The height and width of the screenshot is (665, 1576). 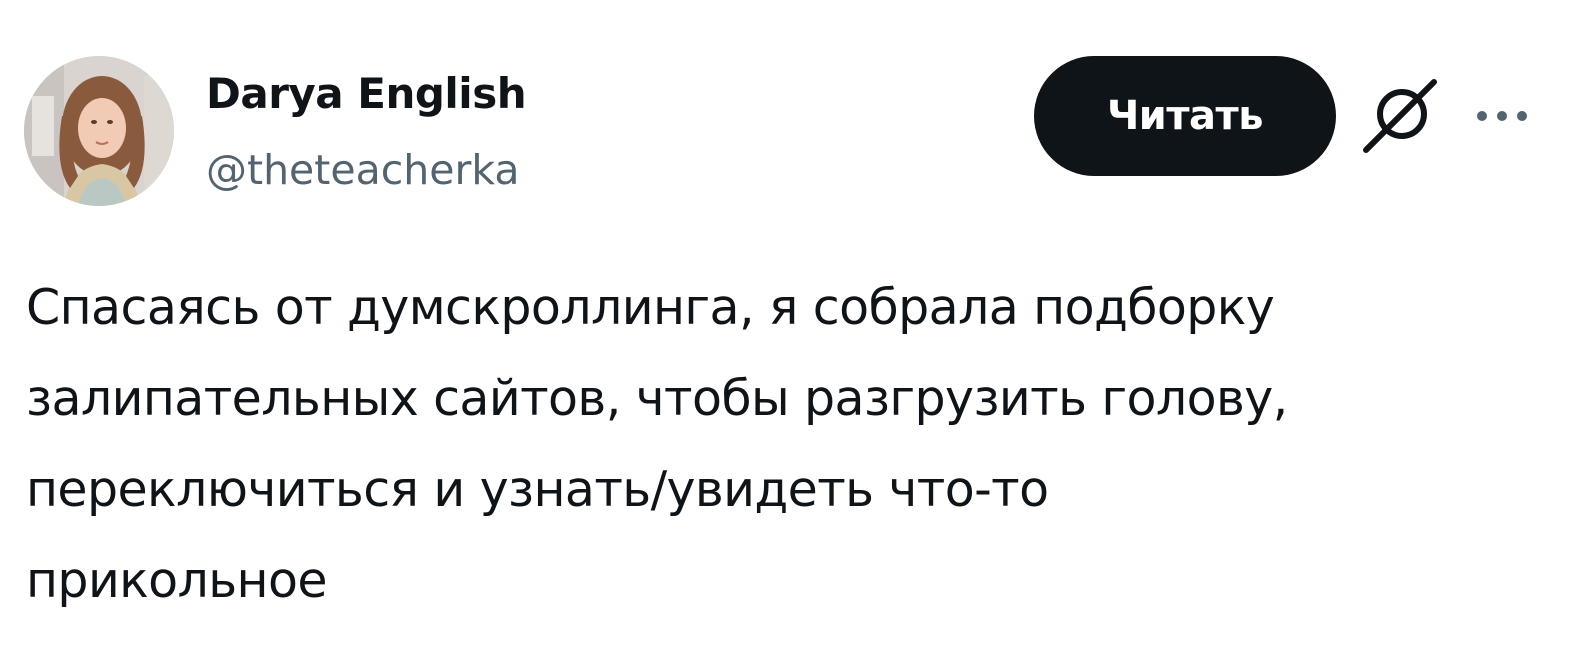 What do you see at coordinates (1502, 116) in the screenshot?
I see `more-horizontal-icon` at bounding box center [1502, 116].